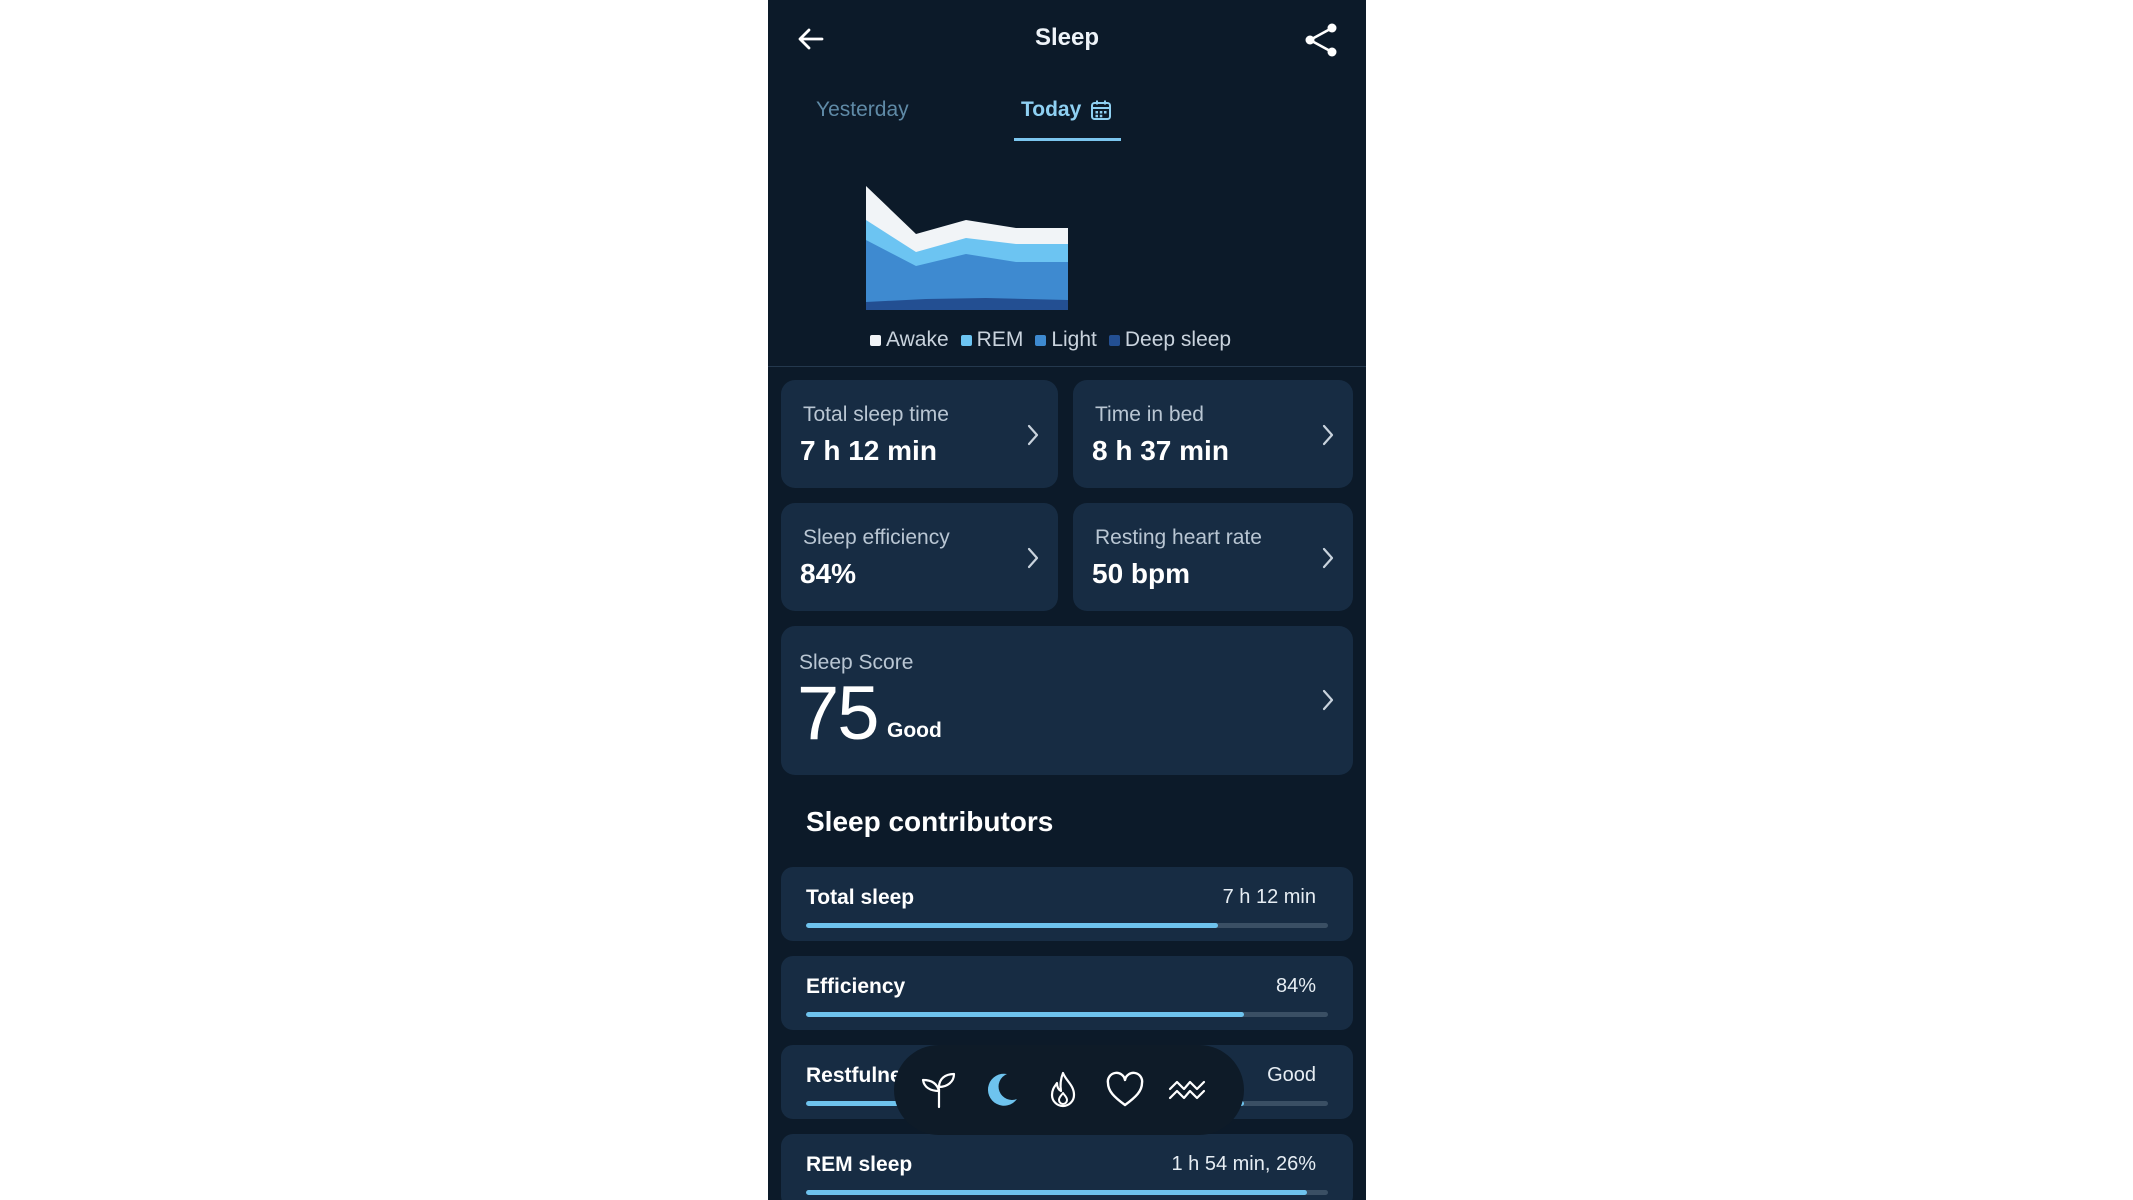 This screenshot has width=2133, height=1200. Describe the element at coordinates (1243, 1164) in the screenshot. I see `contributor-value: 1 h 54 min, 26%` at that location.